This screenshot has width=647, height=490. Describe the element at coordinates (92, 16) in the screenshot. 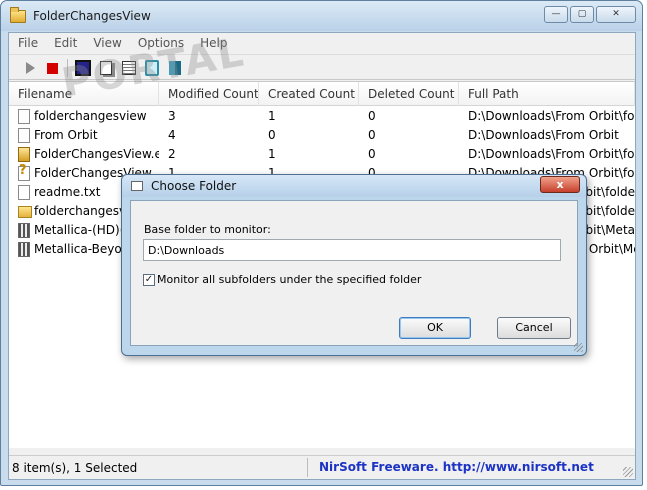

I see `window-title: FolderChangesView` at that location.